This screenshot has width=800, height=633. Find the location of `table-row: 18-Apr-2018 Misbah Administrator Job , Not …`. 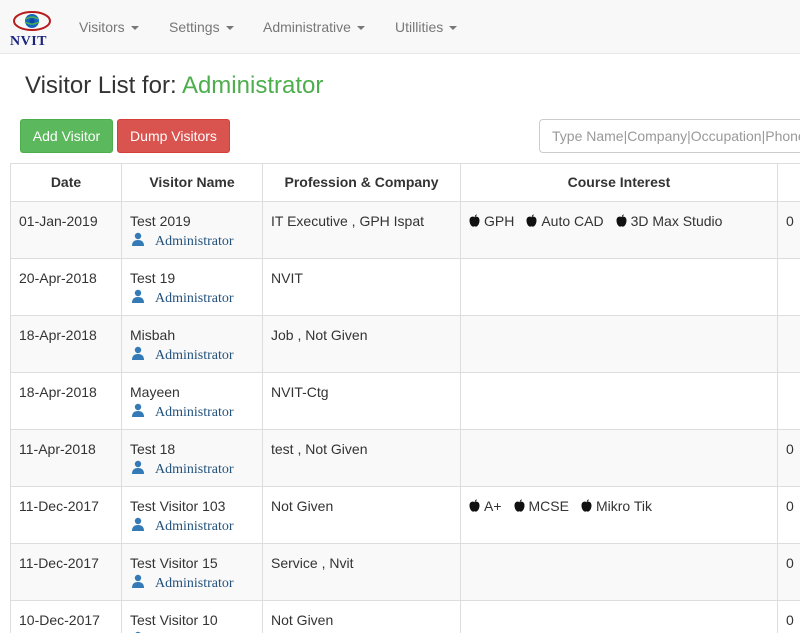

table-row: 18-Apr-2018 Misbah Administrator Job , Not … is located at coordinates (405, 344).